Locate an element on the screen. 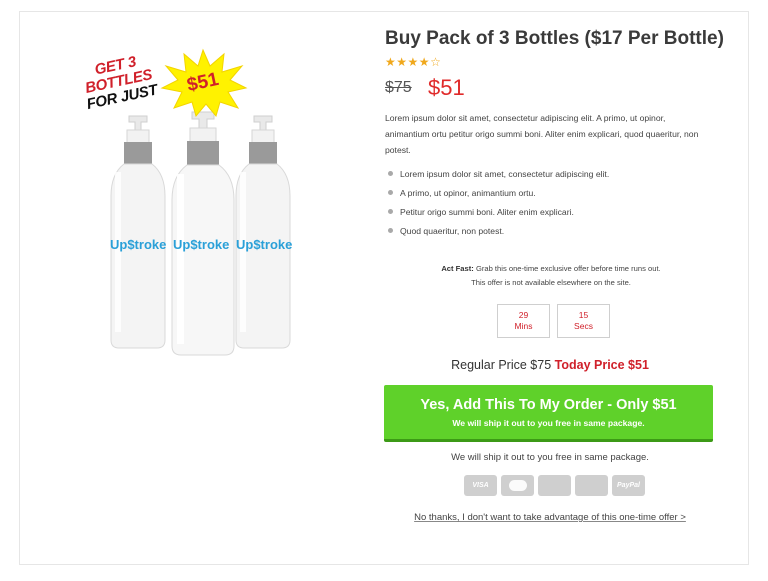 The width and height of the screenshot is (768, 581). paypal-icon: PayPal is located at coordinates (628, 485).